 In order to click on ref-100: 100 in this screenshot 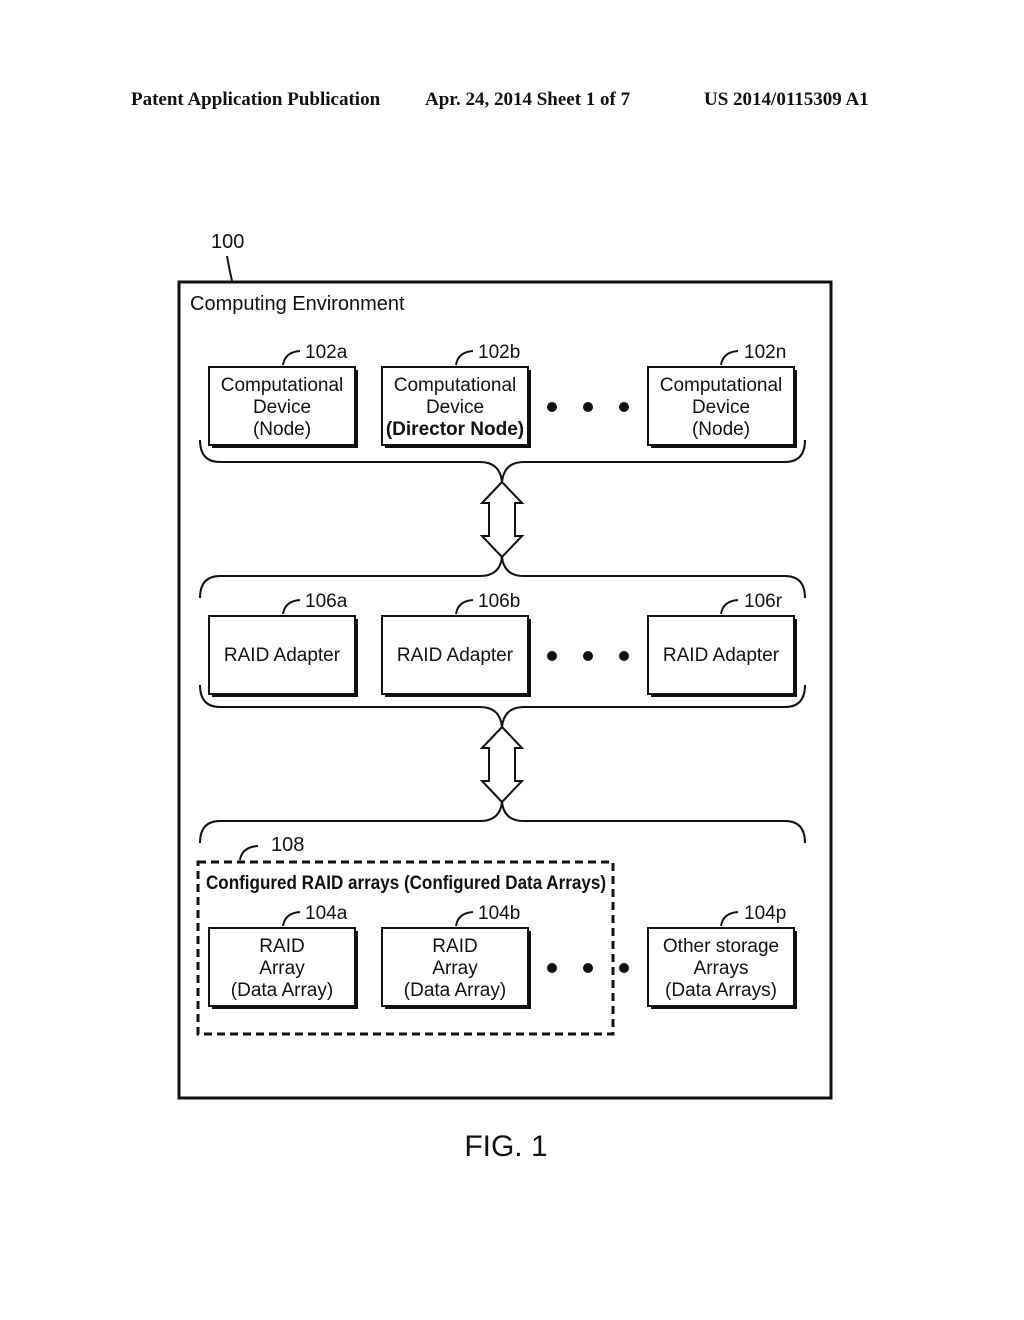, I will do `click(227, 242)`.